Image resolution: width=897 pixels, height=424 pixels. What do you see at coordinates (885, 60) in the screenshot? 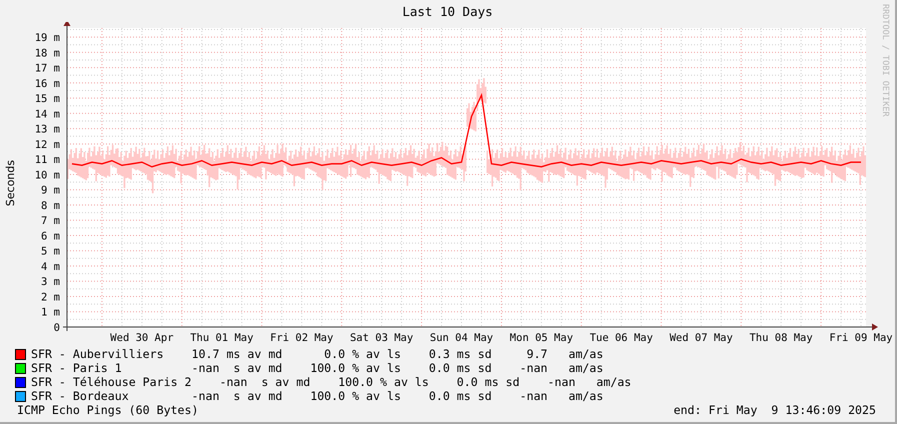
I see `credit-text: RRDTOOL / TOBI OETIKER` at bounding box center [885, 60].